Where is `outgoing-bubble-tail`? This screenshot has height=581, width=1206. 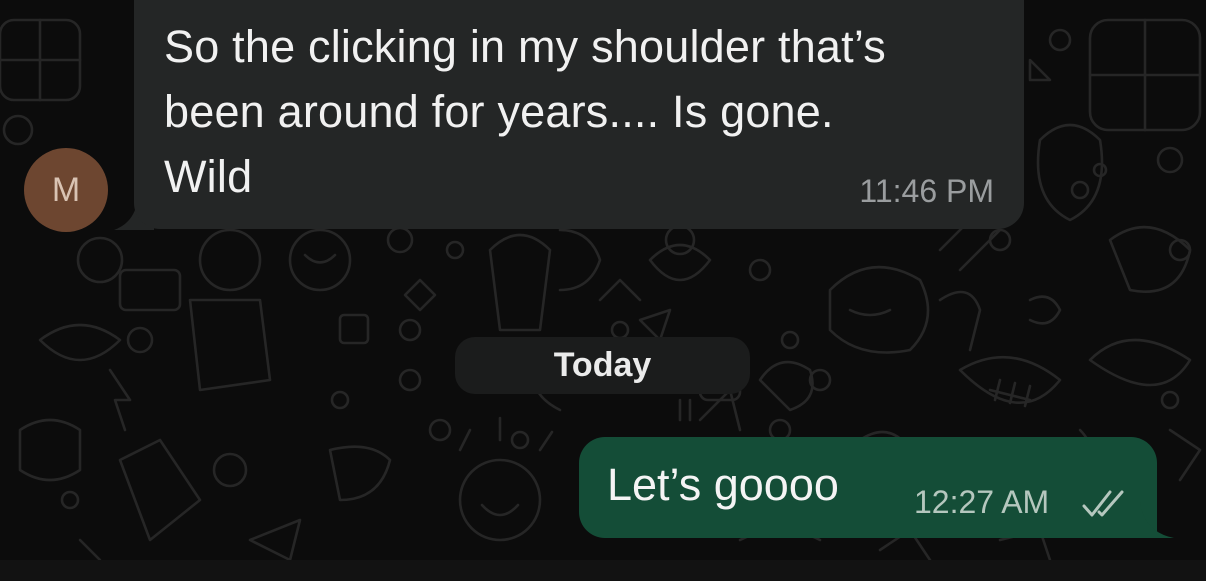
outgoing-bubble-tail is located at coordinates (1157, 520).